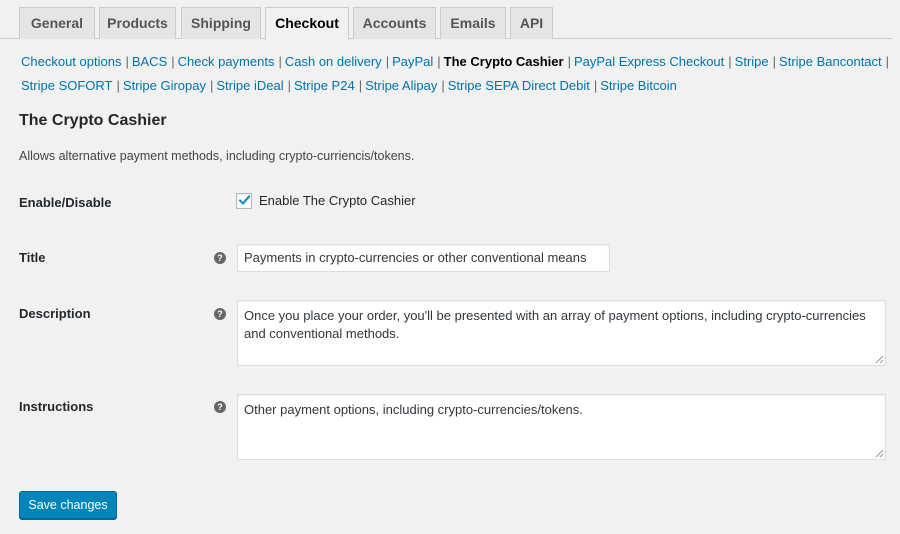  Describe the element at coordinates (337, 200) in the screenshot. I see `enable-checkbox-label: Enable The Crypto Cashier` at that location.